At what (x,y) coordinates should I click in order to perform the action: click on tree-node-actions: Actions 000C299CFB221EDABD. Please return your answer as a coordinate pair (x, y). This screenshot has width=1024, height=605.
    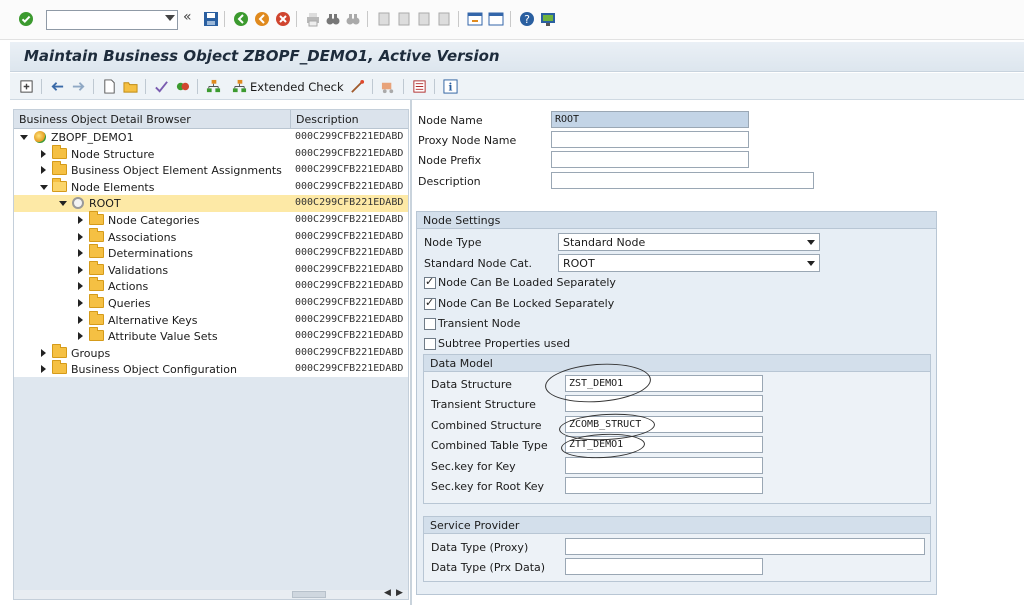
    Looking at the image, I should click on (211, 286).